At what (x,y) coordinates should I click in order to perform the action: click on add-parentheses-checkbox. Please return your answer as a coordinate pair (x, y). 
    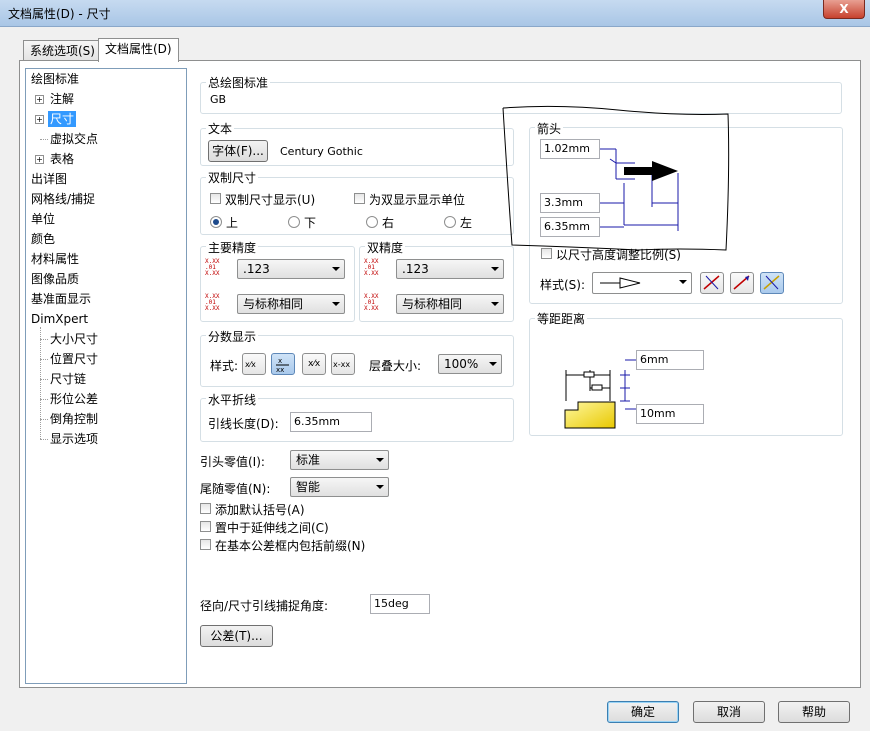
    Looking at the image, I should click on (205, 508).